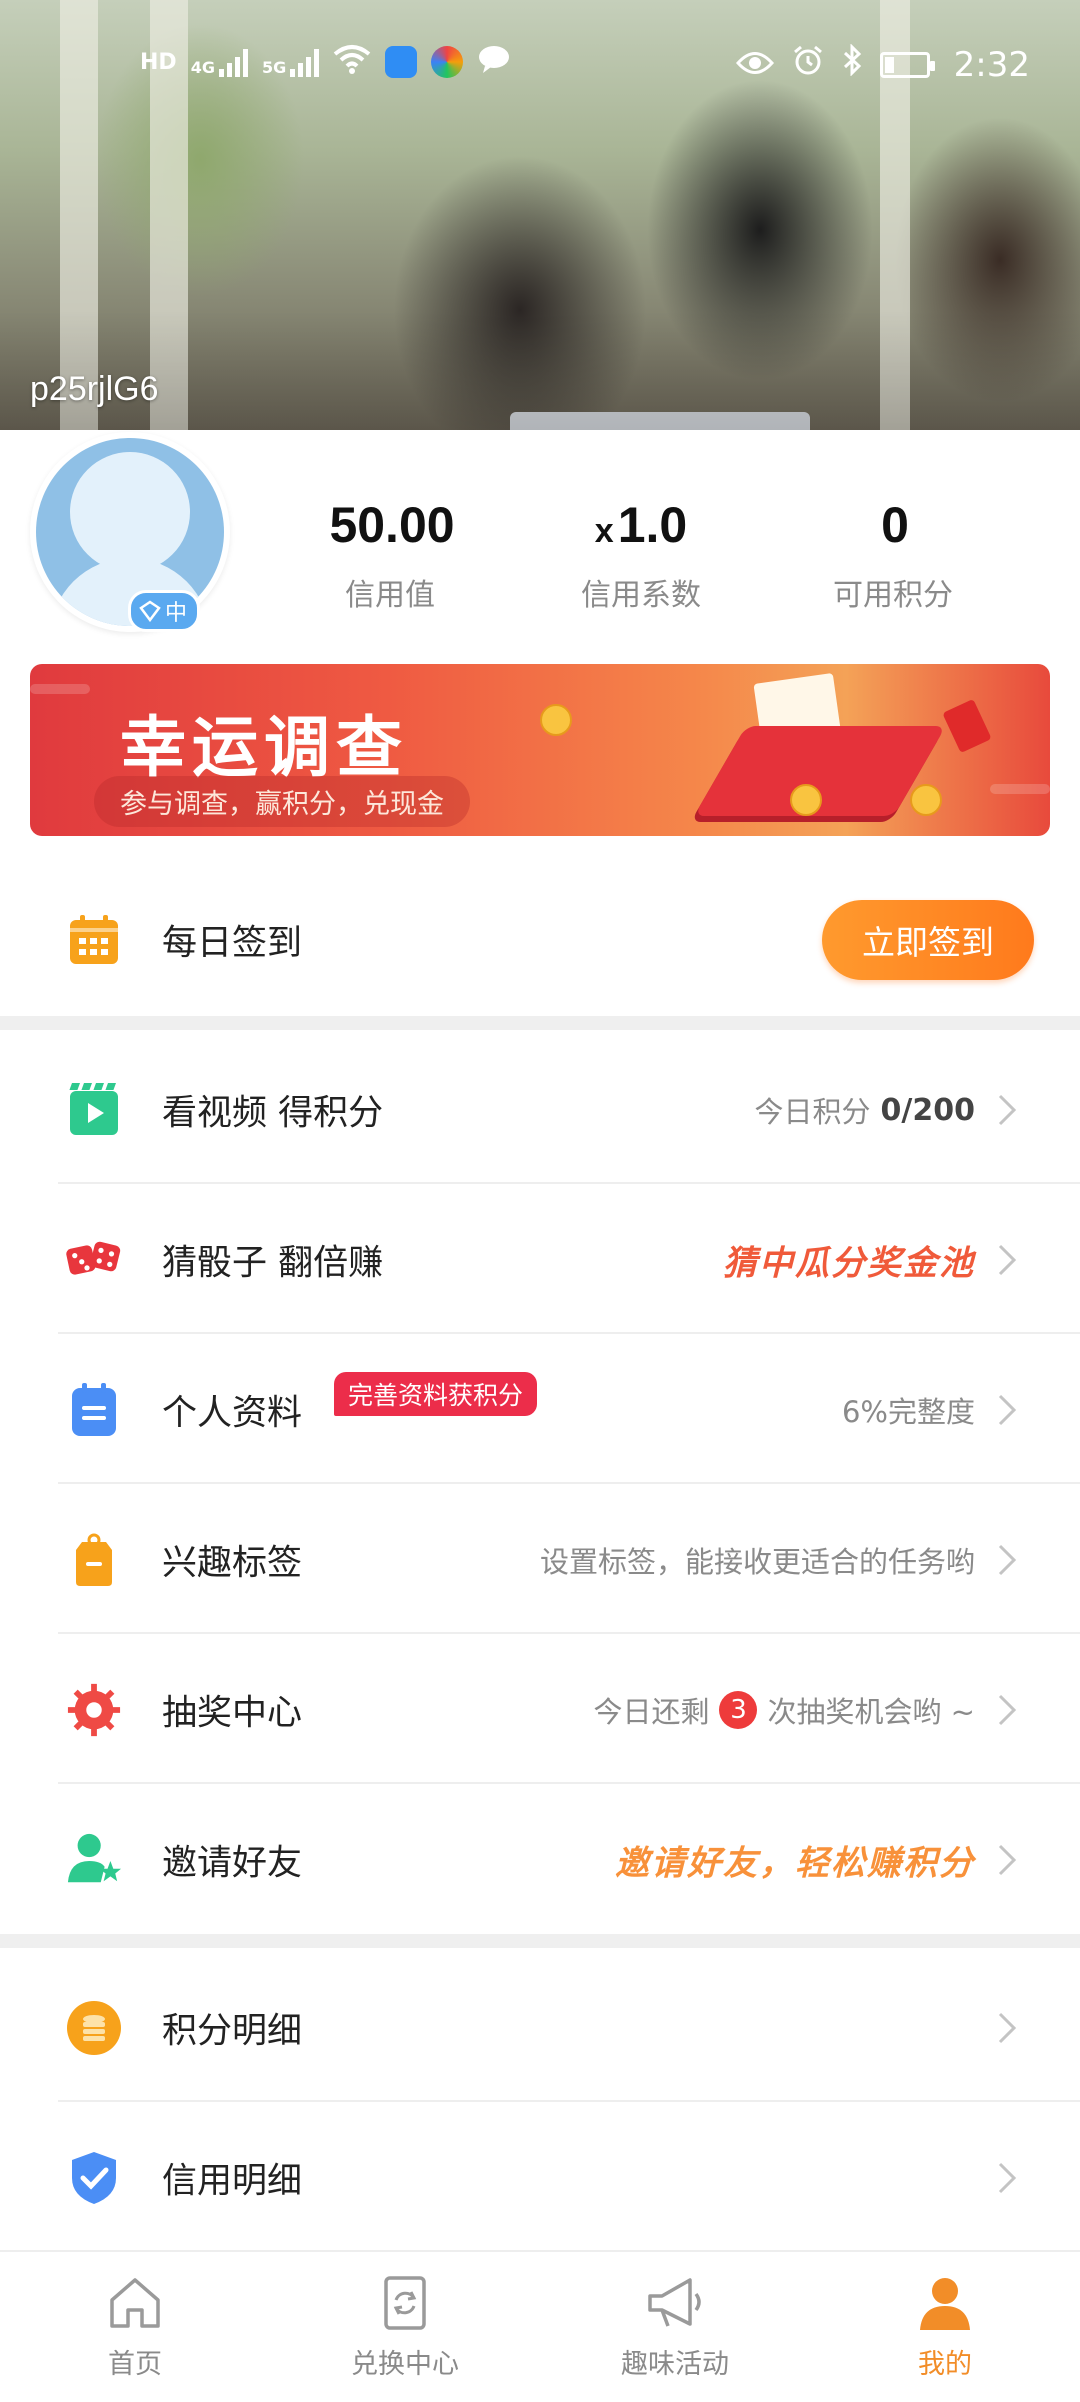 The width and height of the screenshot is (1080, 2402). What do you see at coordinates (604, 531) in the screenshot?
I see `stat-prefix: x` at bounding box center [604, 531].